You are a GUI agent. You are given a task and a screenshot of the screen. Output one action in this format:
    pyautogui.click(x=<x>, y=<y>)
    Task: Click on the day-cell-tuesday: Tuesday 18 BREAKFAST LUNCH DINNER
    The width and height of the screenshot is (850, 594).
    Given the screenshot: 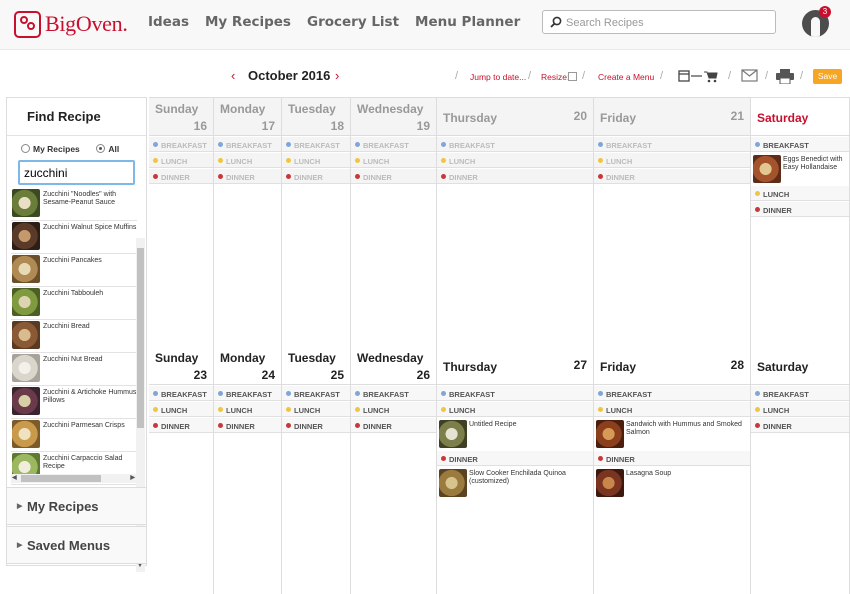 What is the action you would take?
    pyautogui.click(x=316, y=222)
    